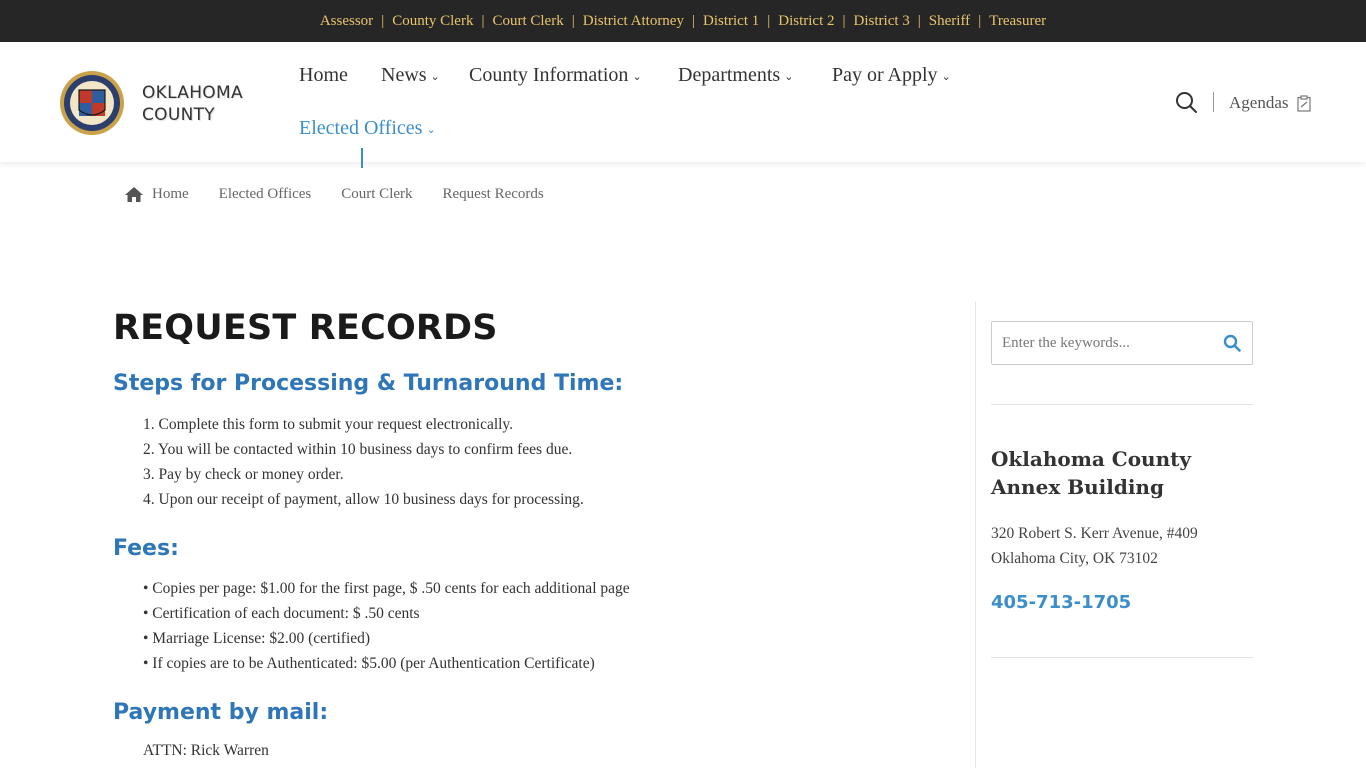  I want to click on nav-departments: Departments ⌄, so click(735, 75).